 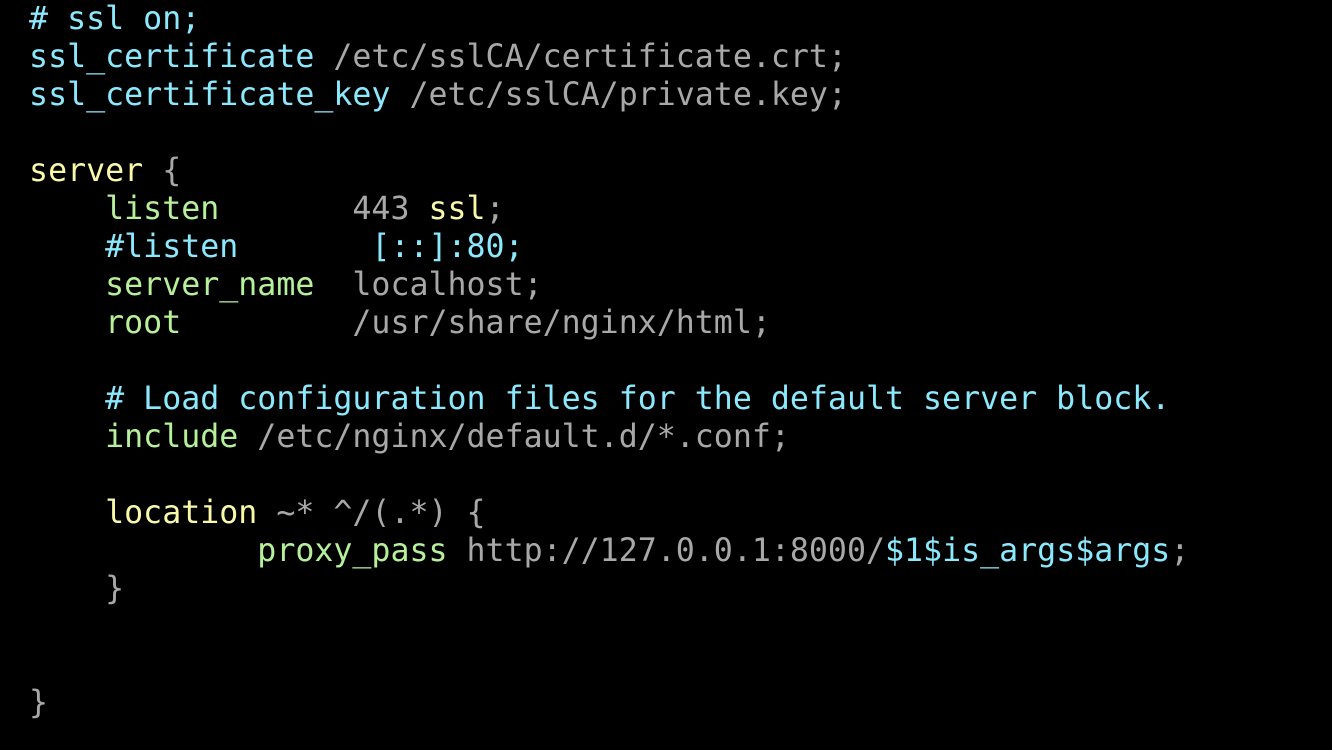 I want to click on code-line: listen 443 ssl;, so click(x=252, y=209).